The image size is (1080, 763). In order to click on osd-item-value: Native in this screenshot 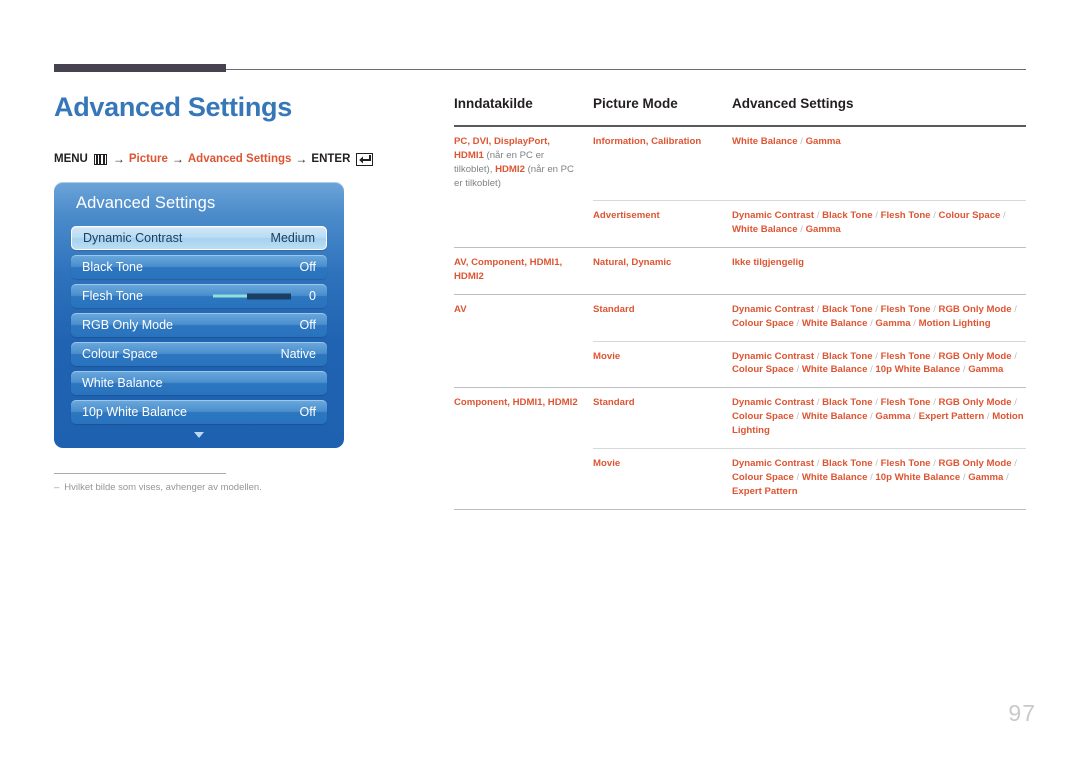, I will do `click(298, 354)`.